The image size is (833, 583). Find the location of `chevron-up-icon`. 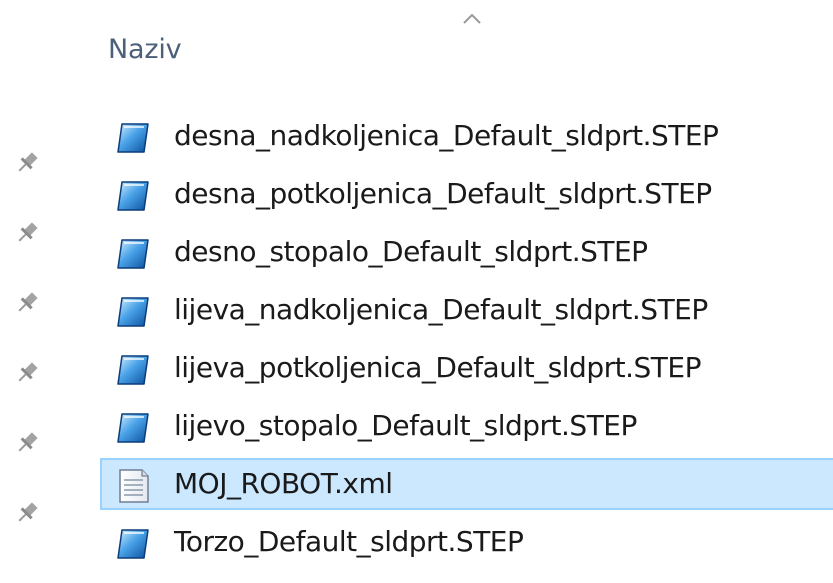

chevron-up-icon is located at coordinates (472, 18).